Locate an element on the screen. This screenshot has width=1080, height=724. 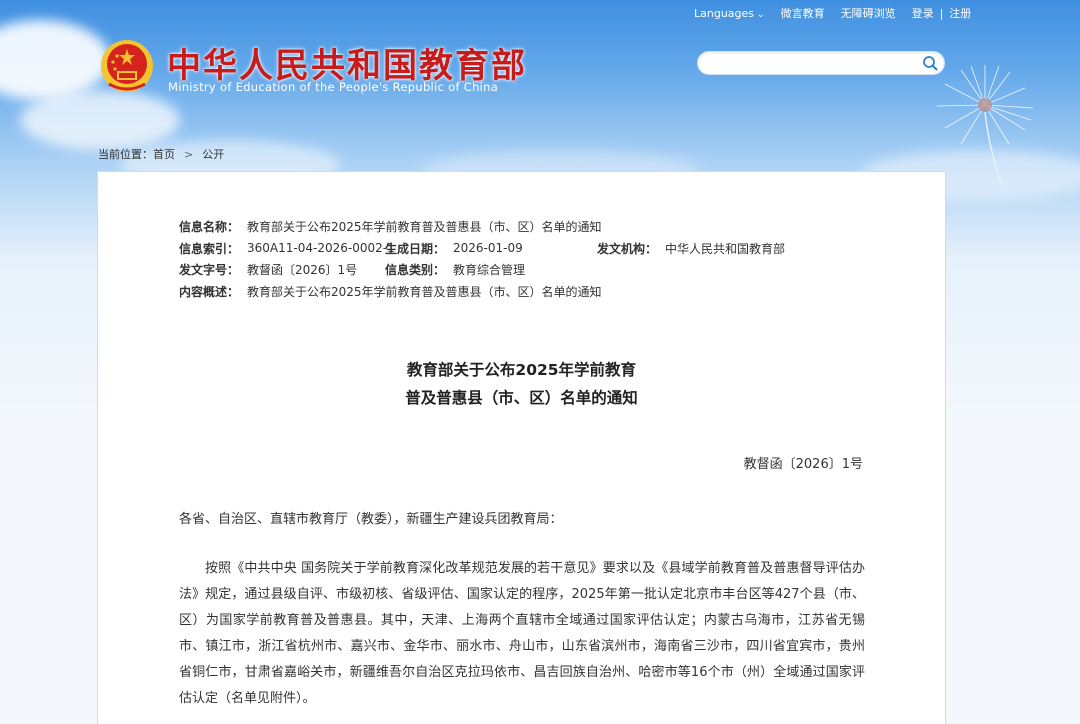
meta-row: 发文字号： 教督函〔2026〕1号 信息类别： 教育综合管理 is located at coordinates (482, 270).